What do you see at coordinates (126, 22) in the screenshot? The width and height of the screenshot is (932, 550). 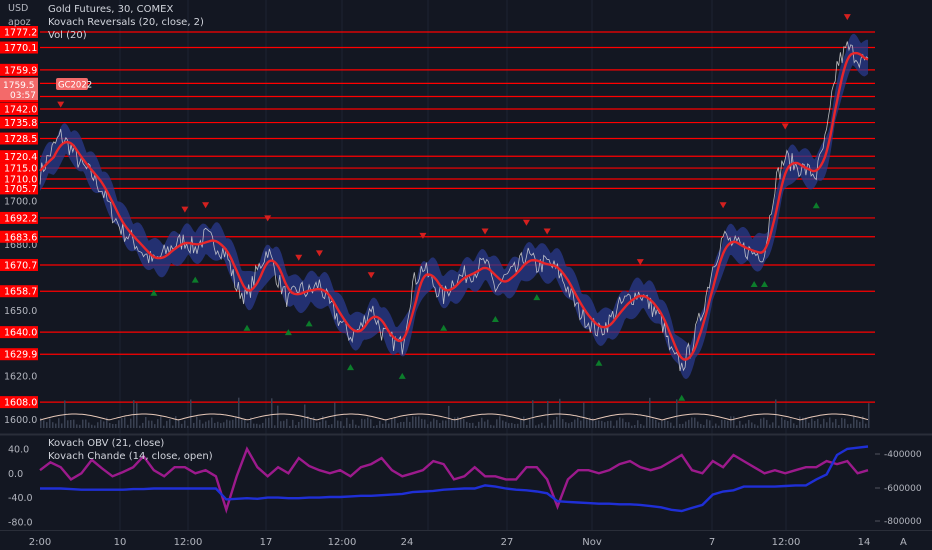 I see `indicator-reversals-title: Kovach Reversals (20, close, 2)` at bounding box center [126, 22].